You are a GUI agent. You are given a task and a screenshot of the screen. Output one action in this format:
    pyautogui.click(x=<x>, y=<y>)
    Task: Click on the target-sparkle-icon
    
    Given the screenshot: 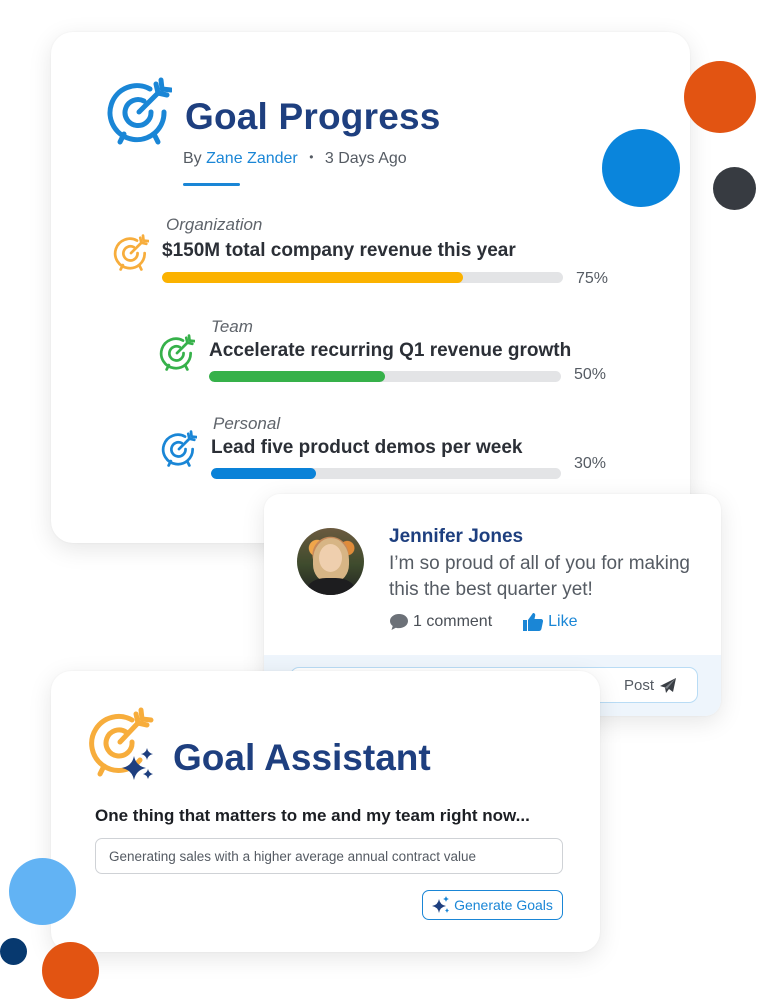 What is the action you would take?
    pyautogui.click(x=121, y=743)
    